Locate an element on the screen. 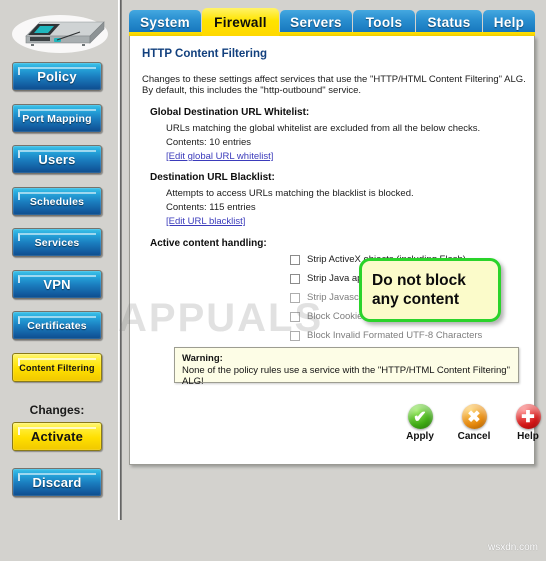  annotation-line-2: any content is located at coordinates (415, 299).